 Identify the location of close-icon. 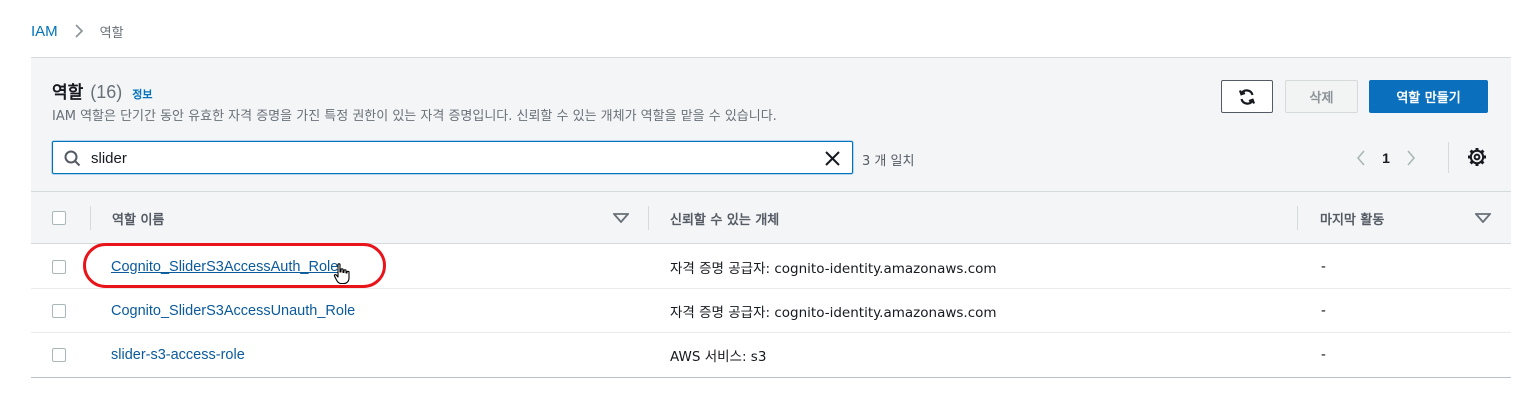
(832, 158).